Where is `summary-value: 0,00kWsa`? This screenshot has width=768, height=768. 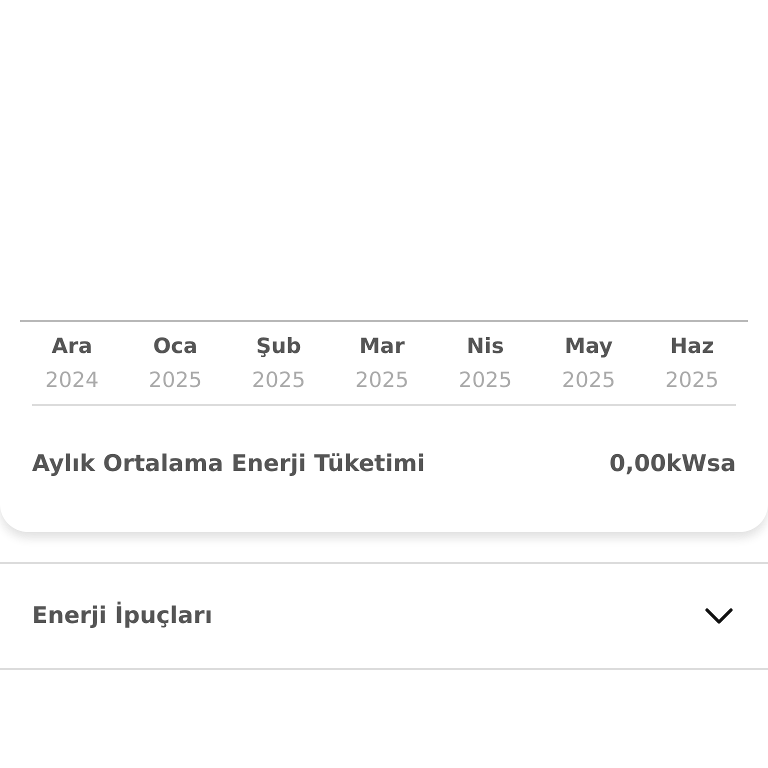
summary-value: 0,00kWsa is located at coordinates (672, 464).